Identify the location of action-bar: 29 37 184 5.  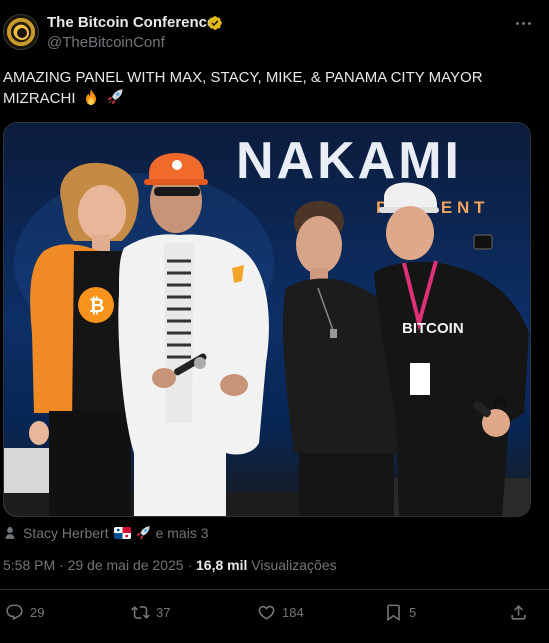
(274, 613).